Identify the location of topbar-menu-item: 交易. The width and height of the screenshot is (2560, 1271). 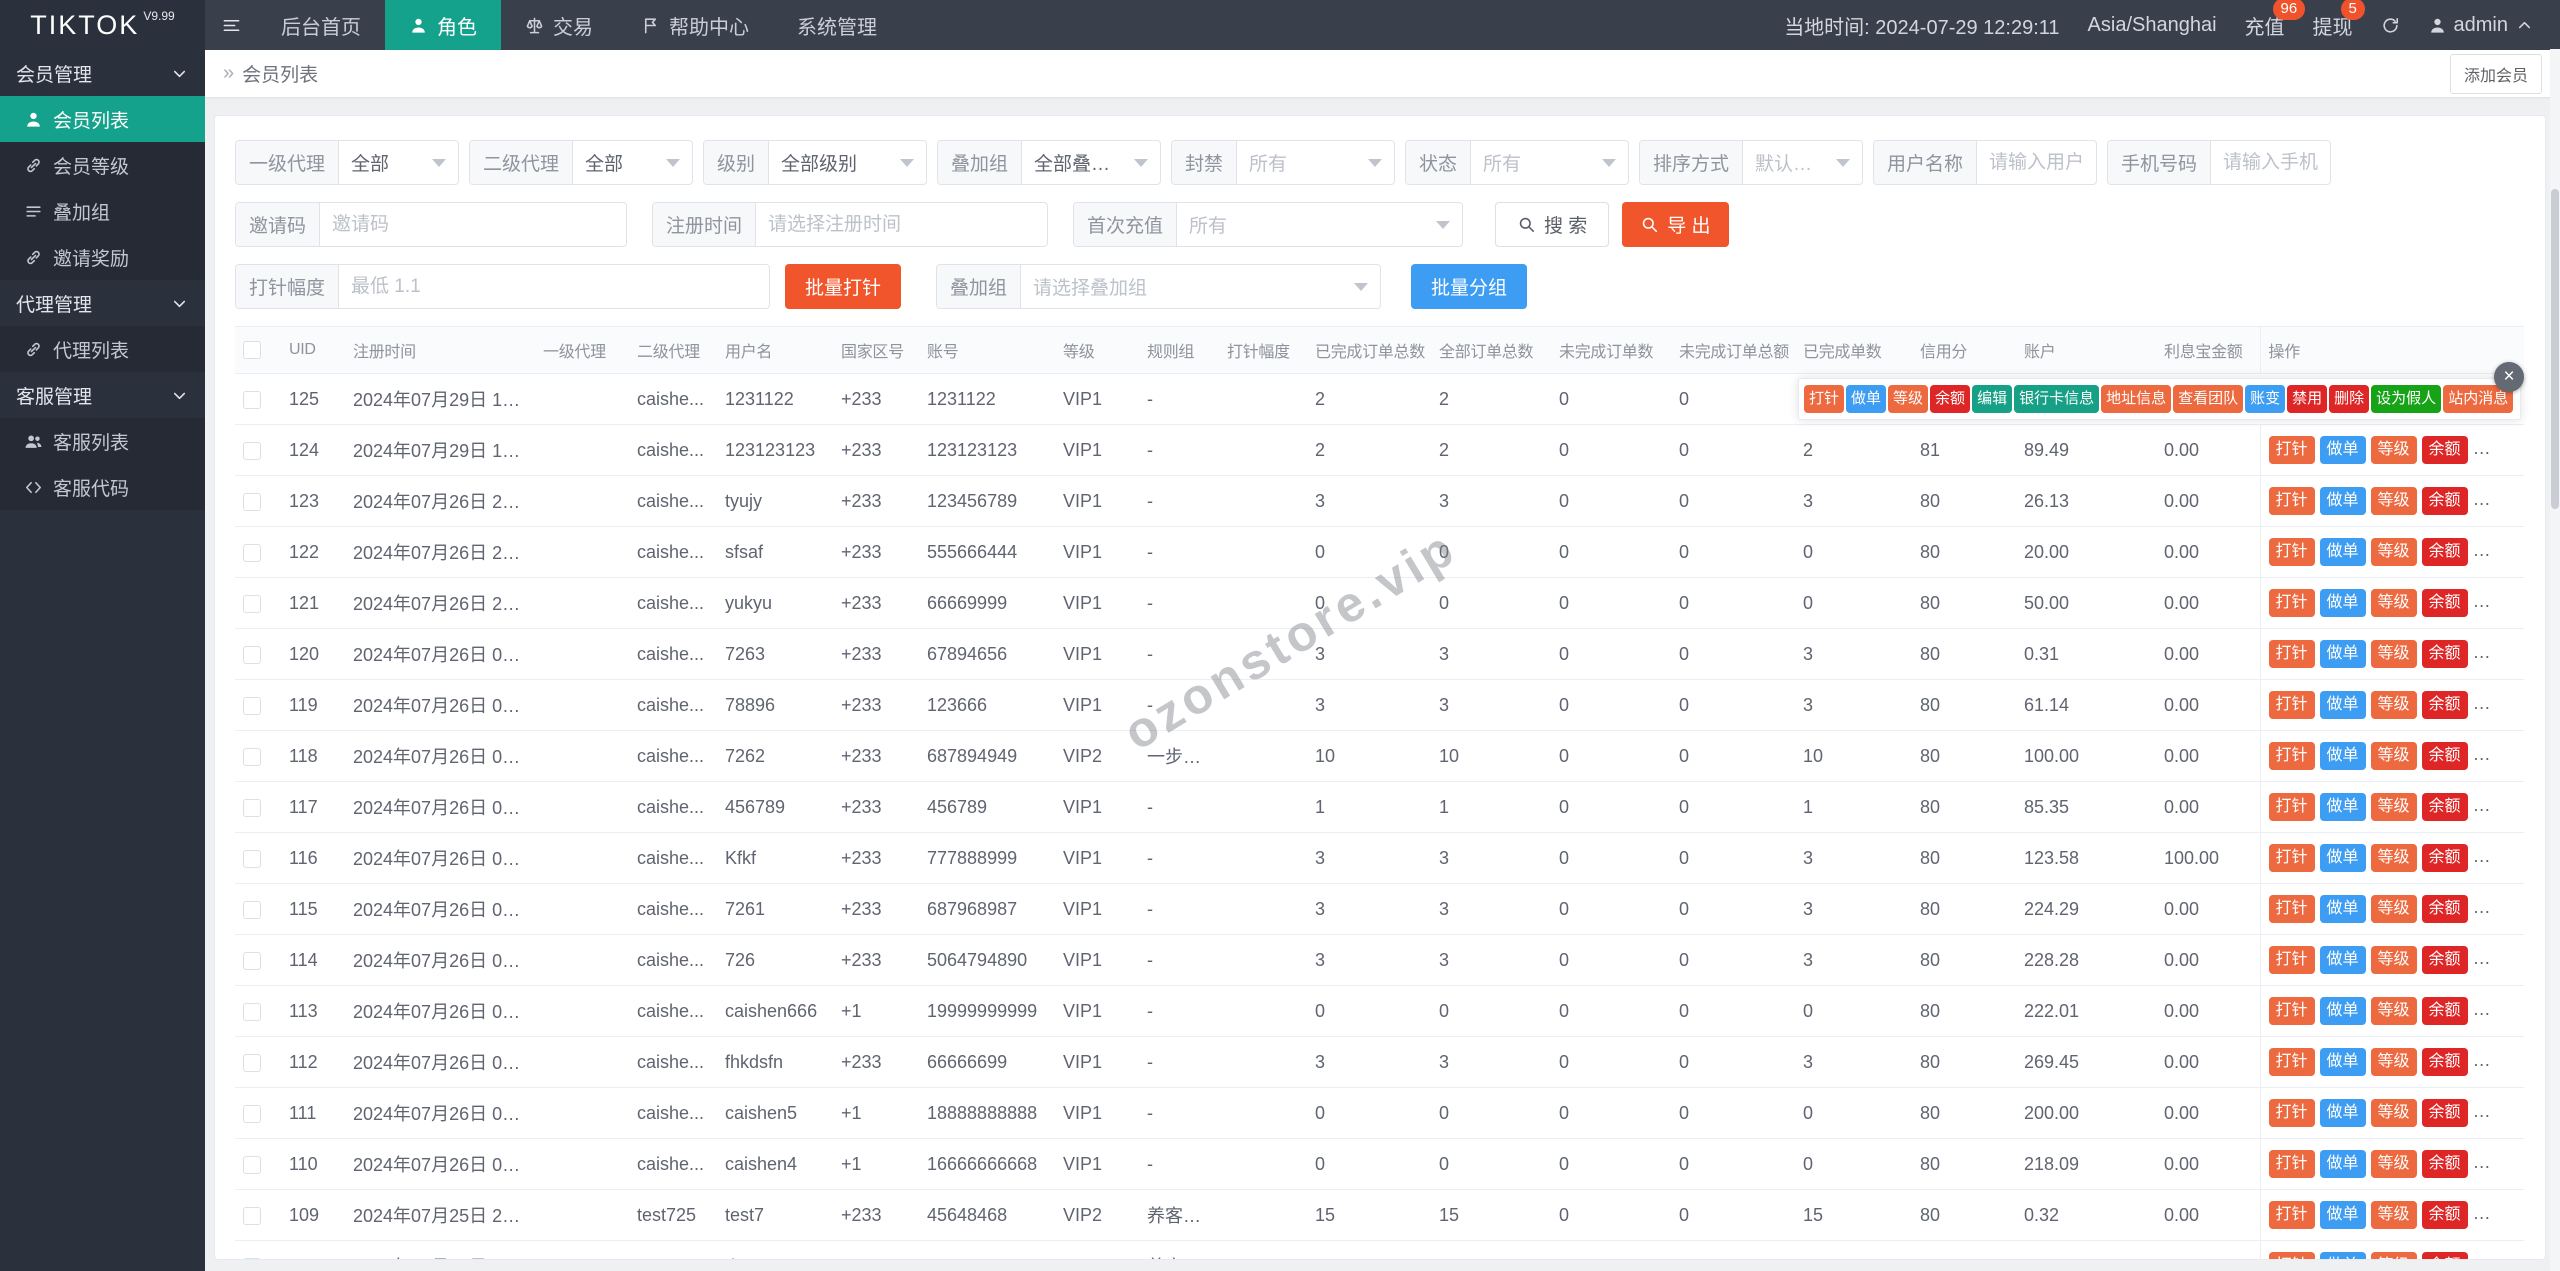
(559, 25).